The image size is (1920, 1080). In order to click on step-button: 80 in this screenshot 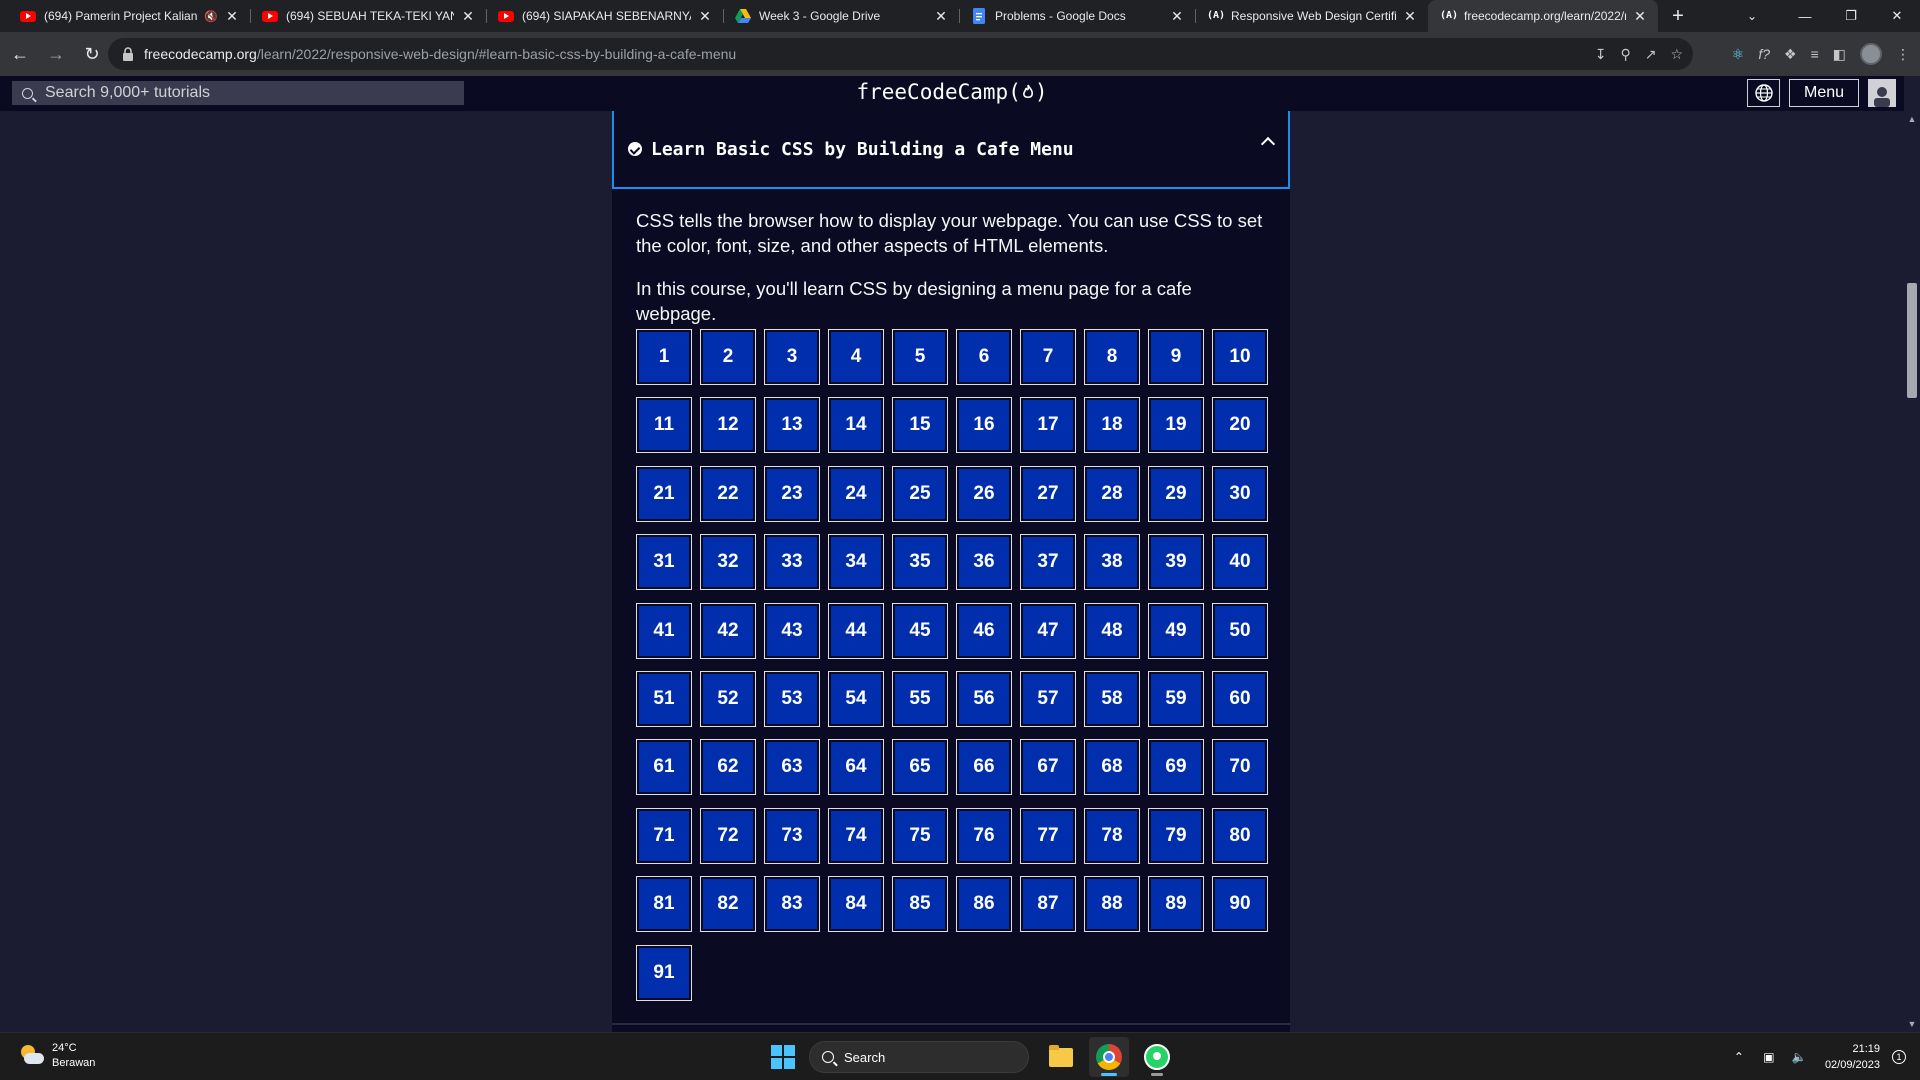, I will do `click(1240, 835)`.